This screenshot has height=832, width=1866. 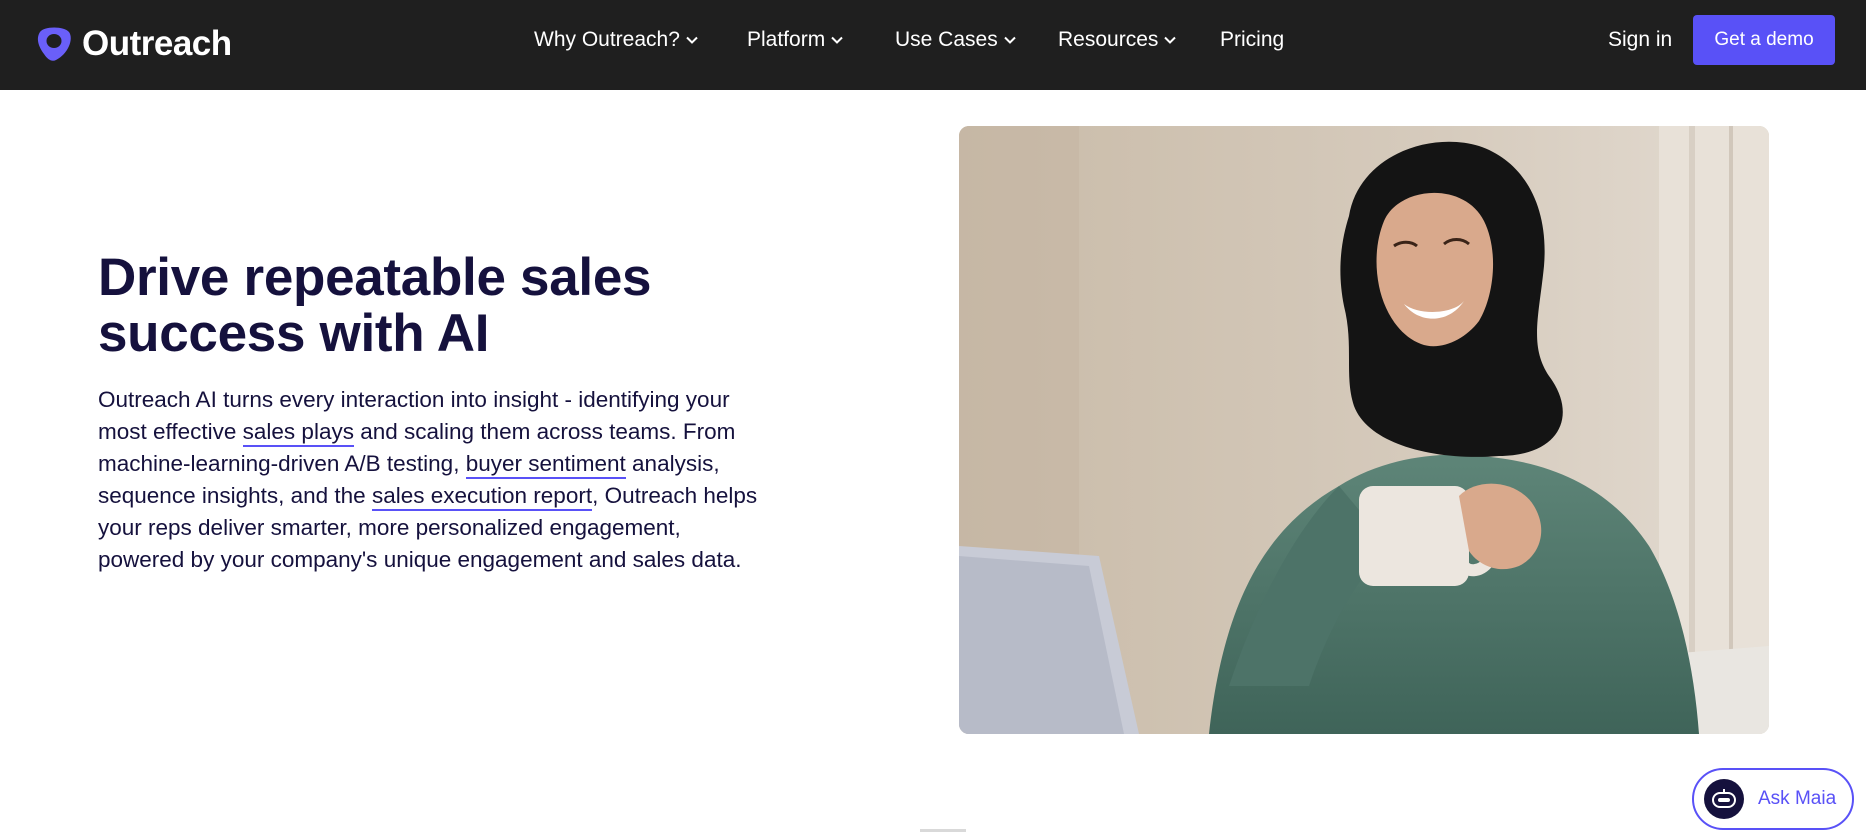 I want to click on brand-name: Outreach, so click(x=157, y=43).